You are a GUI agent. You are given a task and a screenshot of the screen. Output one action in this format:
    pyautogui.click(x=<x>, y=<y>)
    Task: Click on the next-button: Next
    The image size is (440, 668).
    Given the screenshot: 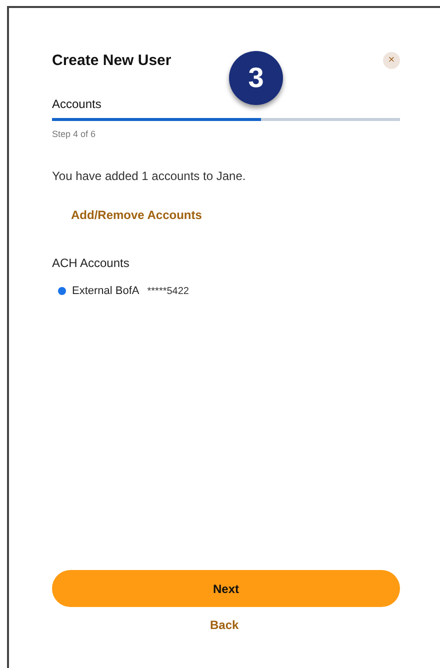 What is the action you would take?
    pyautogui.click(x=226, y=588)
    